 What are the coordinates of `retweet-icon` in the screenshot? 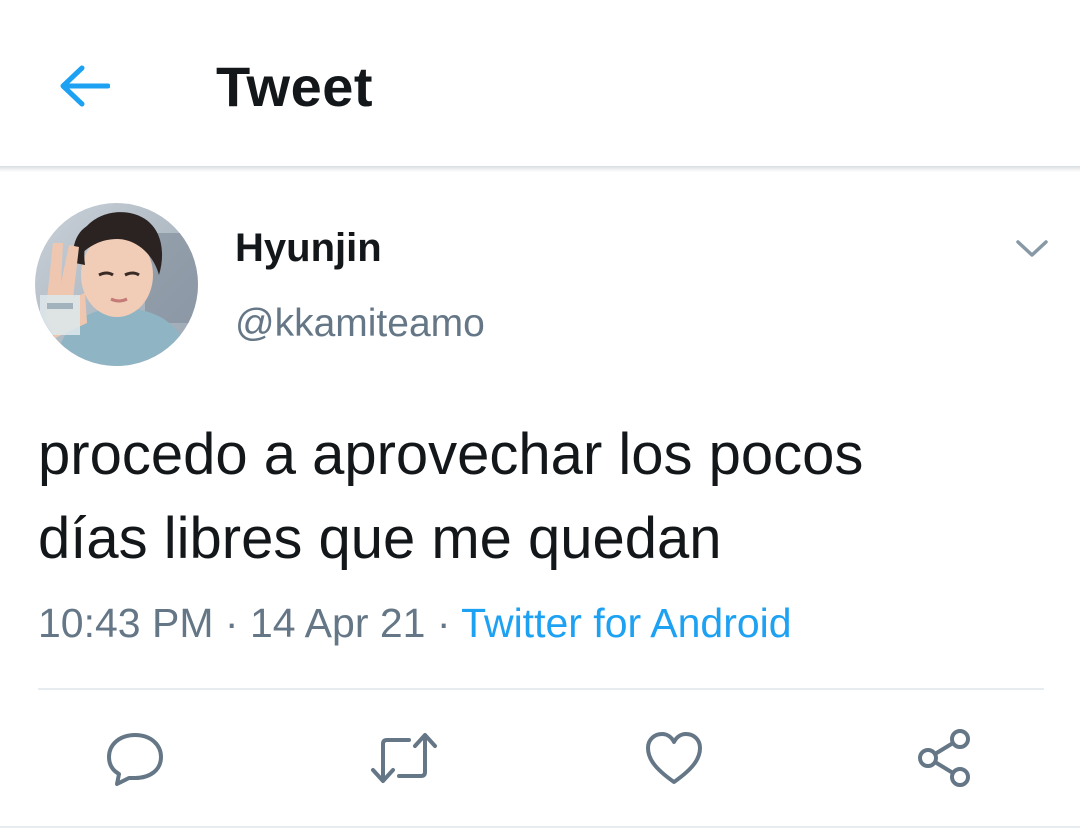 It's located at (404, 758).